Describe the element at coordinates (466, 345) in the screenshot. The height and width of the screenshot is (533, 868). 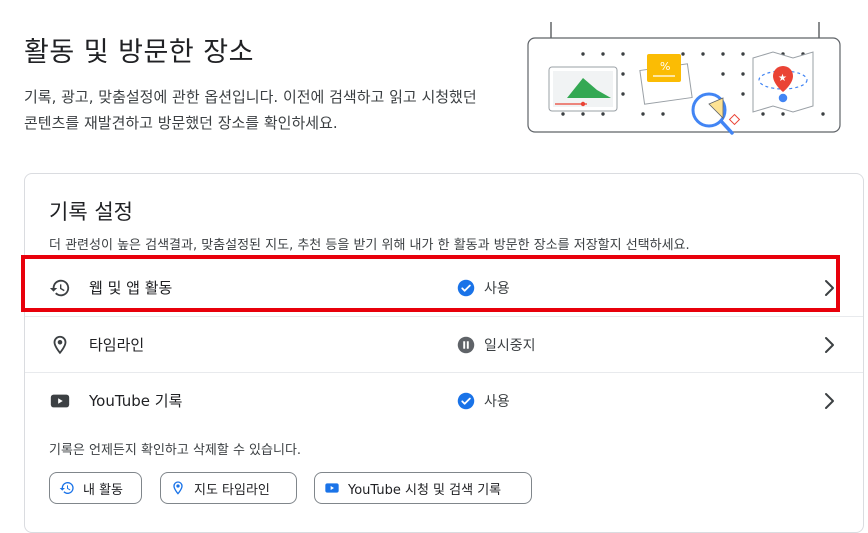
I see `pause-circle-icon` at that location.